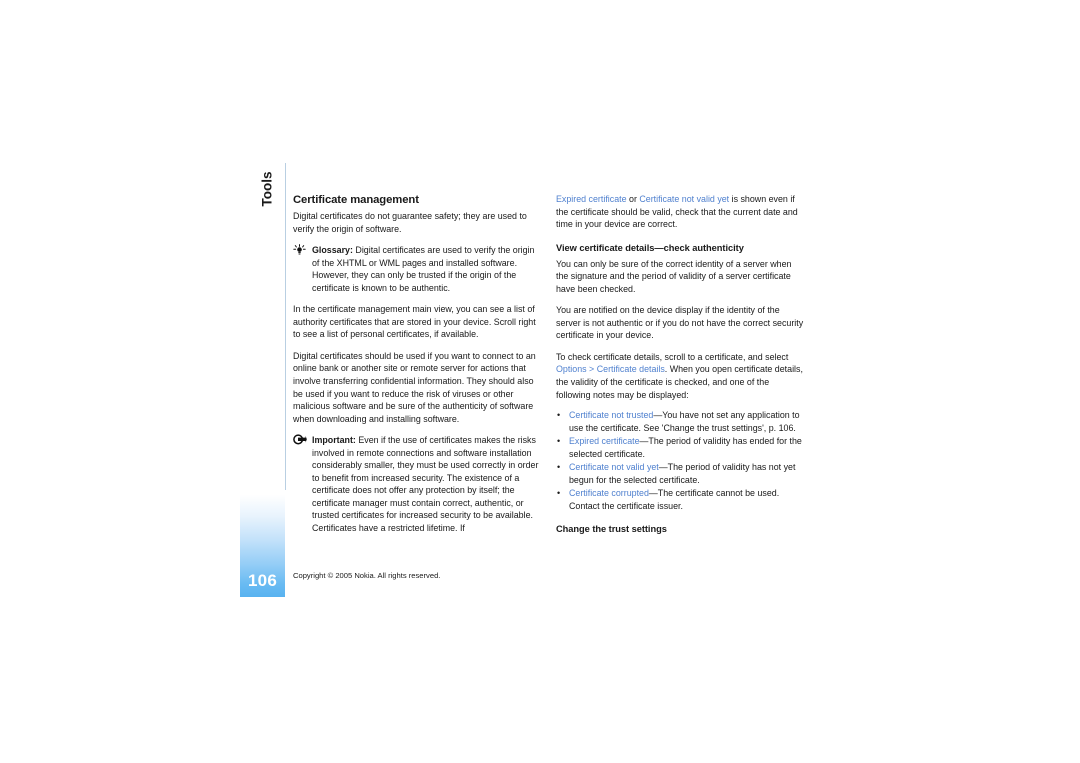  I want to click on important-label: Important:, so click(334, 440).